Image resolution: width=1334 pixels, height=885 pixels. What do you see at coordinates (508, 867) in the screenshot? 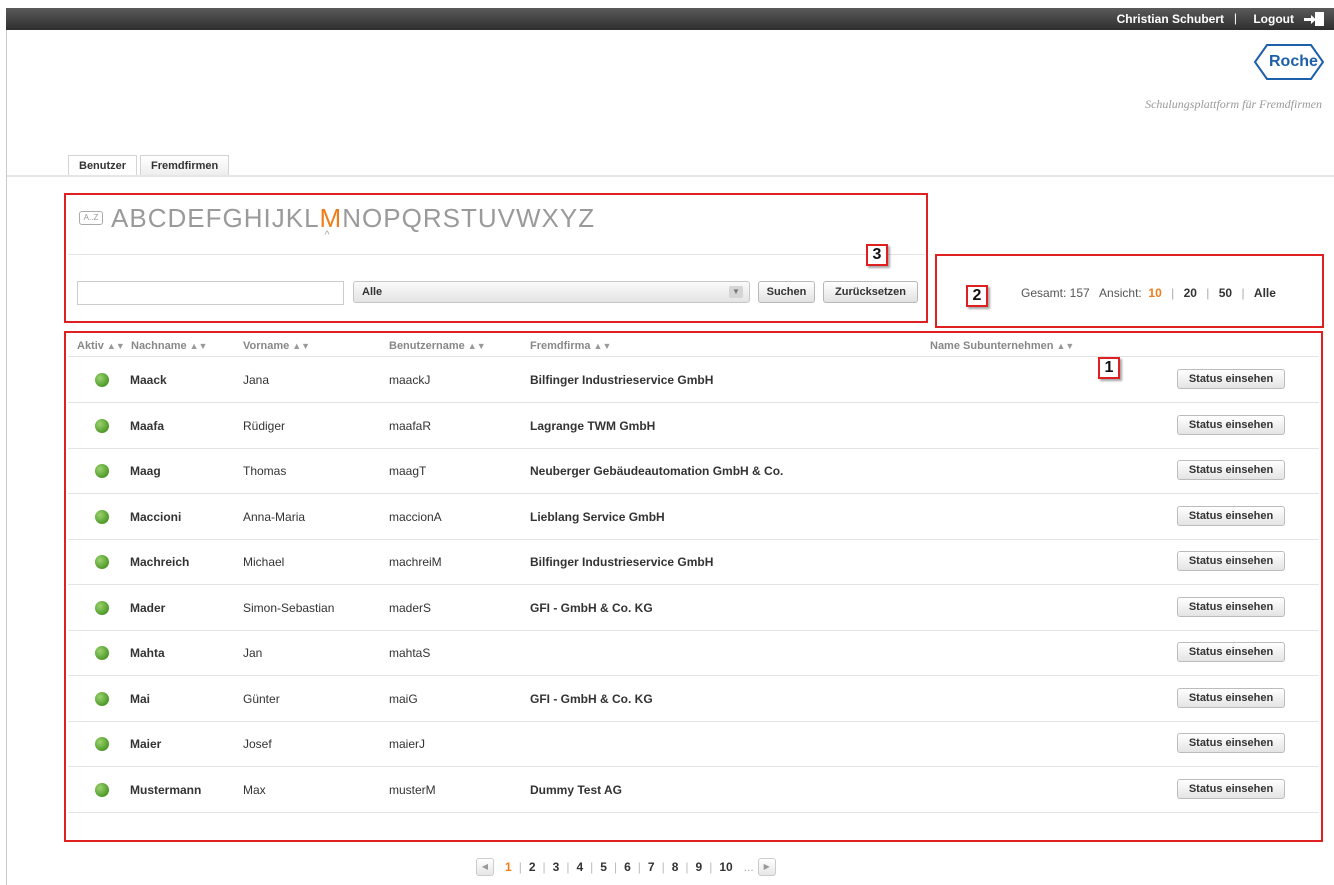
I see `page-link-1: 1` at bounding box center [508, 867].